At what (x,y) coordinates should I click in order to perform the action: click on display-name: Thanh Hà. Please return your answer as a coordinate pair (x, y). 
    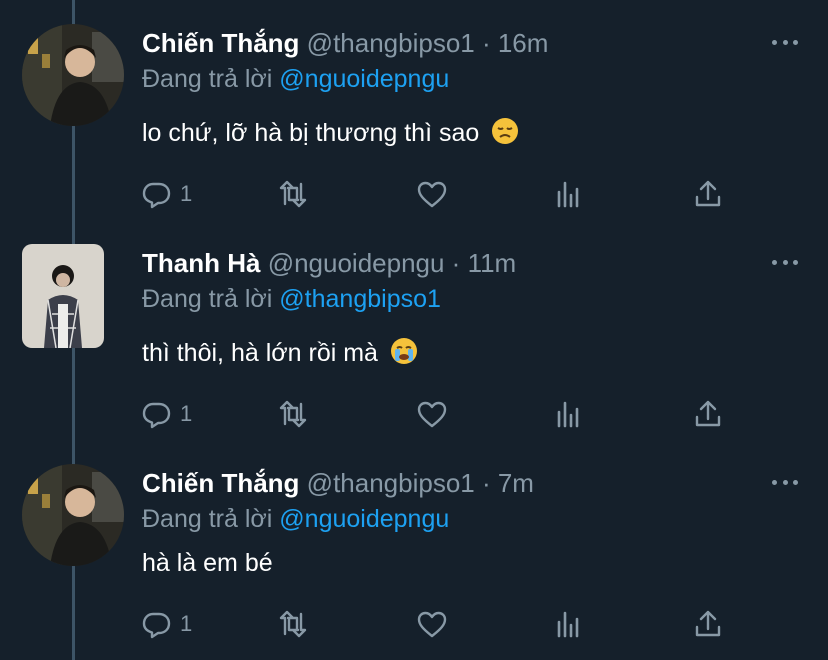
    Looking at the image, I should click on (201, 263).